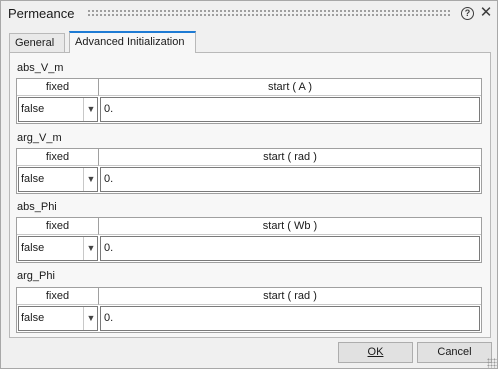  What do you see at coordinates (132, 42) in the screenshot?
I see `tab-advanced-initialization: Advanced Initialization` at bounding box center [132, 42].